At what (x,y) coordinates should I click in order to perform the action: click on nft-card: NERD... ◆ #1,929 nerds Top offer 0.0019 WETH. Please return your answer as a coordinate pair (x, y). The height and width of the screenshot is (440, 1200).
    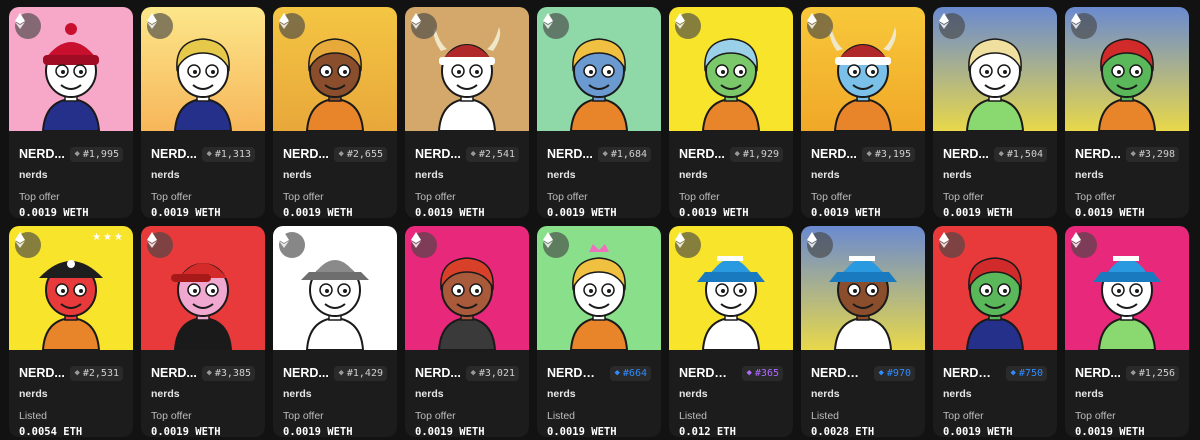
    Looking at the image, I should click on (731, 112).